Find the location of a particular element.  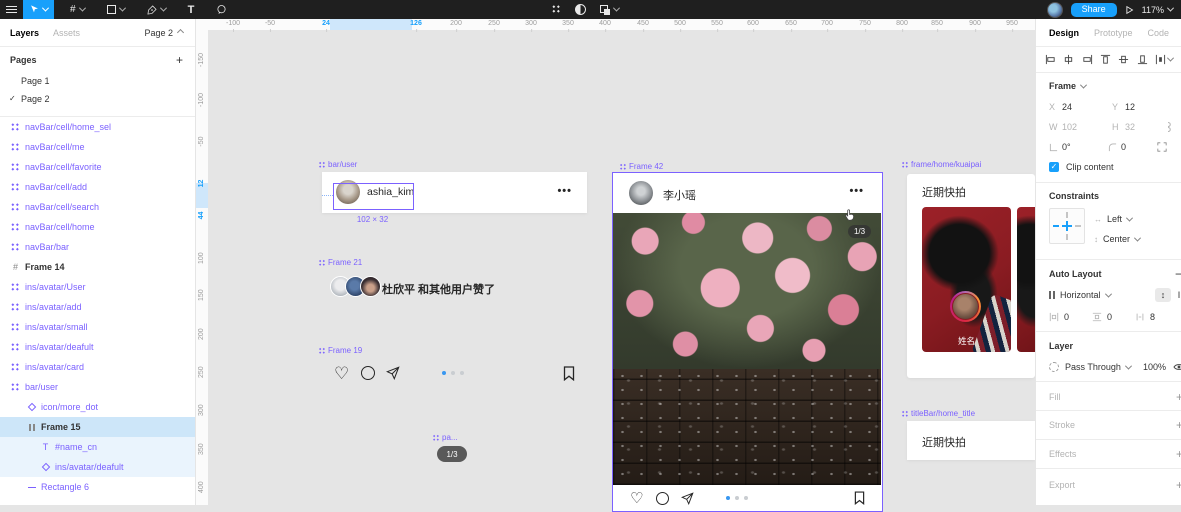

layer-row: navBar/cell/home is located at coordinates (97, 227).